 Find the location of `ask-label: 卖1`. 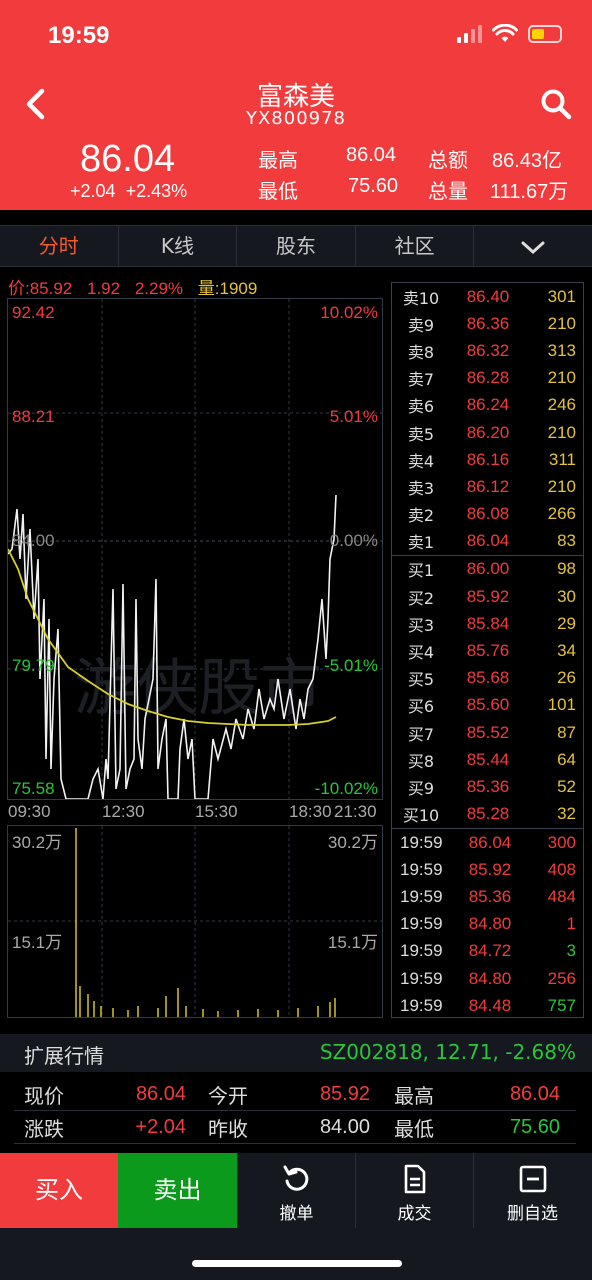

ask-label: 卖1 is located at coordinates (421, 543).